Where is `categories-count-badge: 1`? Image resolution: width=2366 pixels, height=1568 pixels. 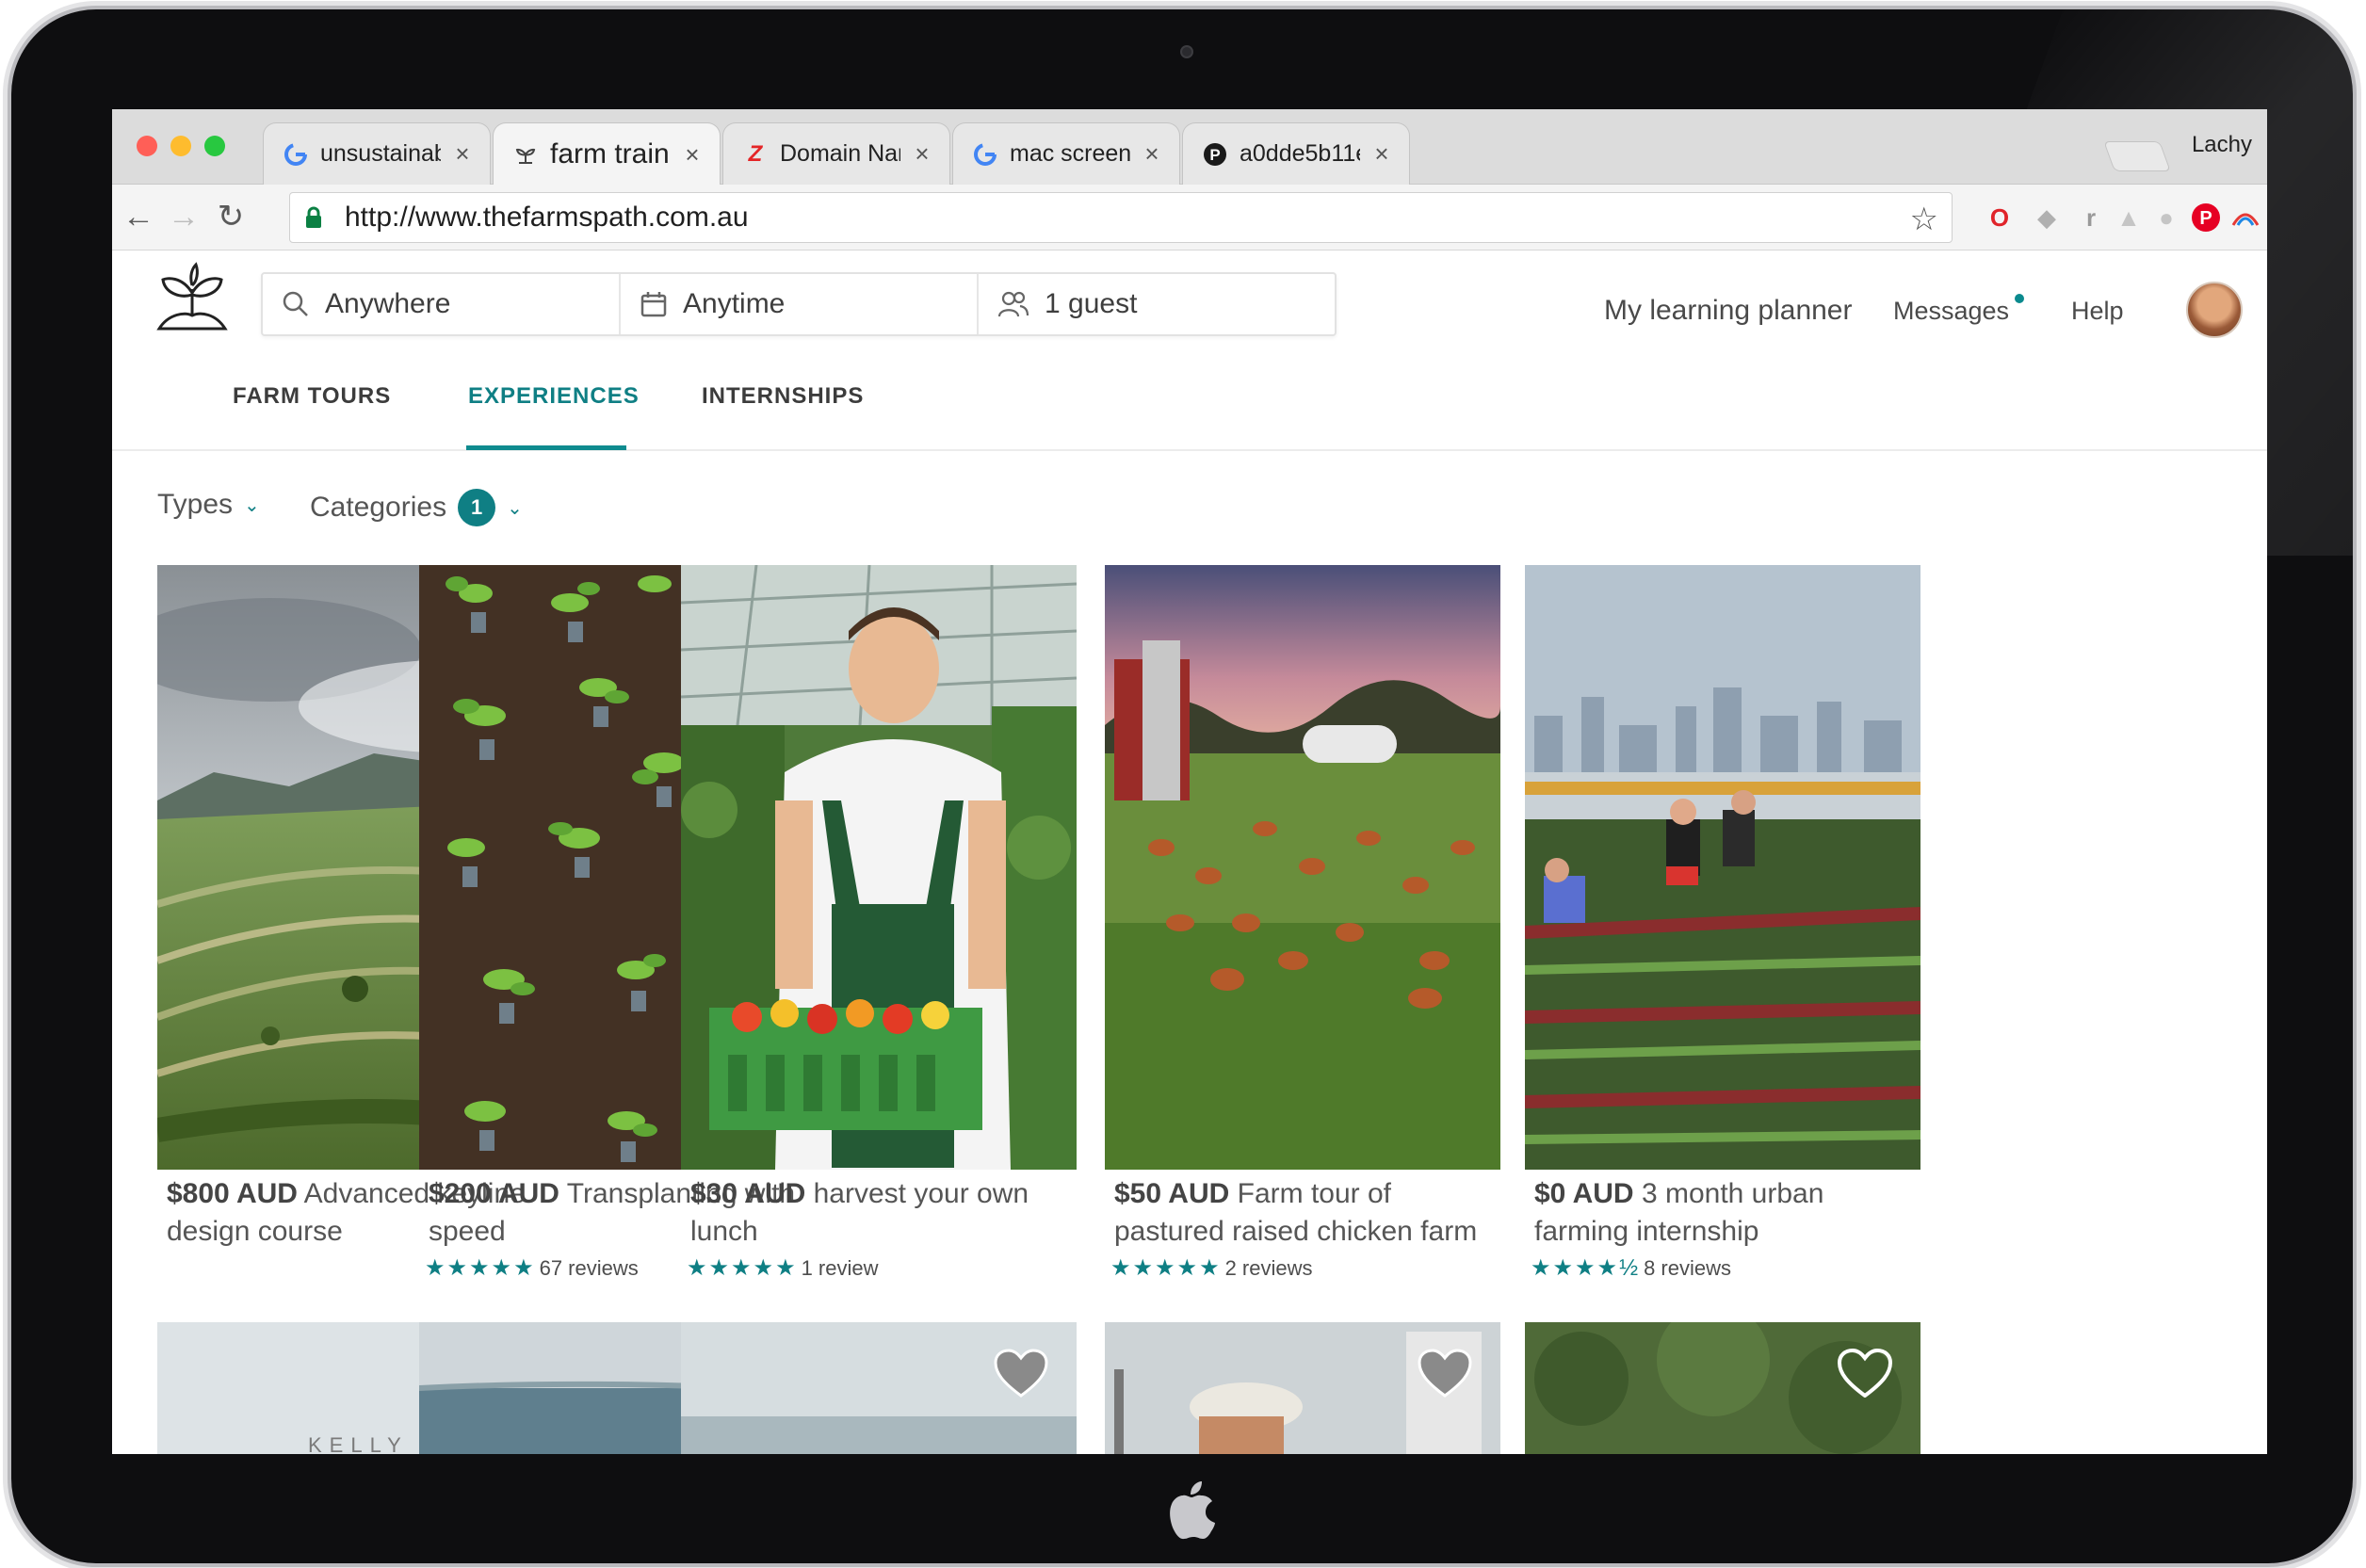 categories-count-badge: 1 is located at coordinates (477, 507).